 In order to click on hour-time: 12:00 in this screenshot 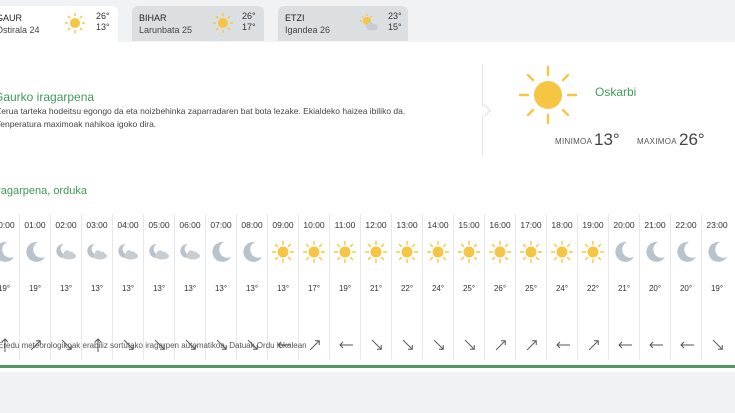, I will do `click(376, 225)`.